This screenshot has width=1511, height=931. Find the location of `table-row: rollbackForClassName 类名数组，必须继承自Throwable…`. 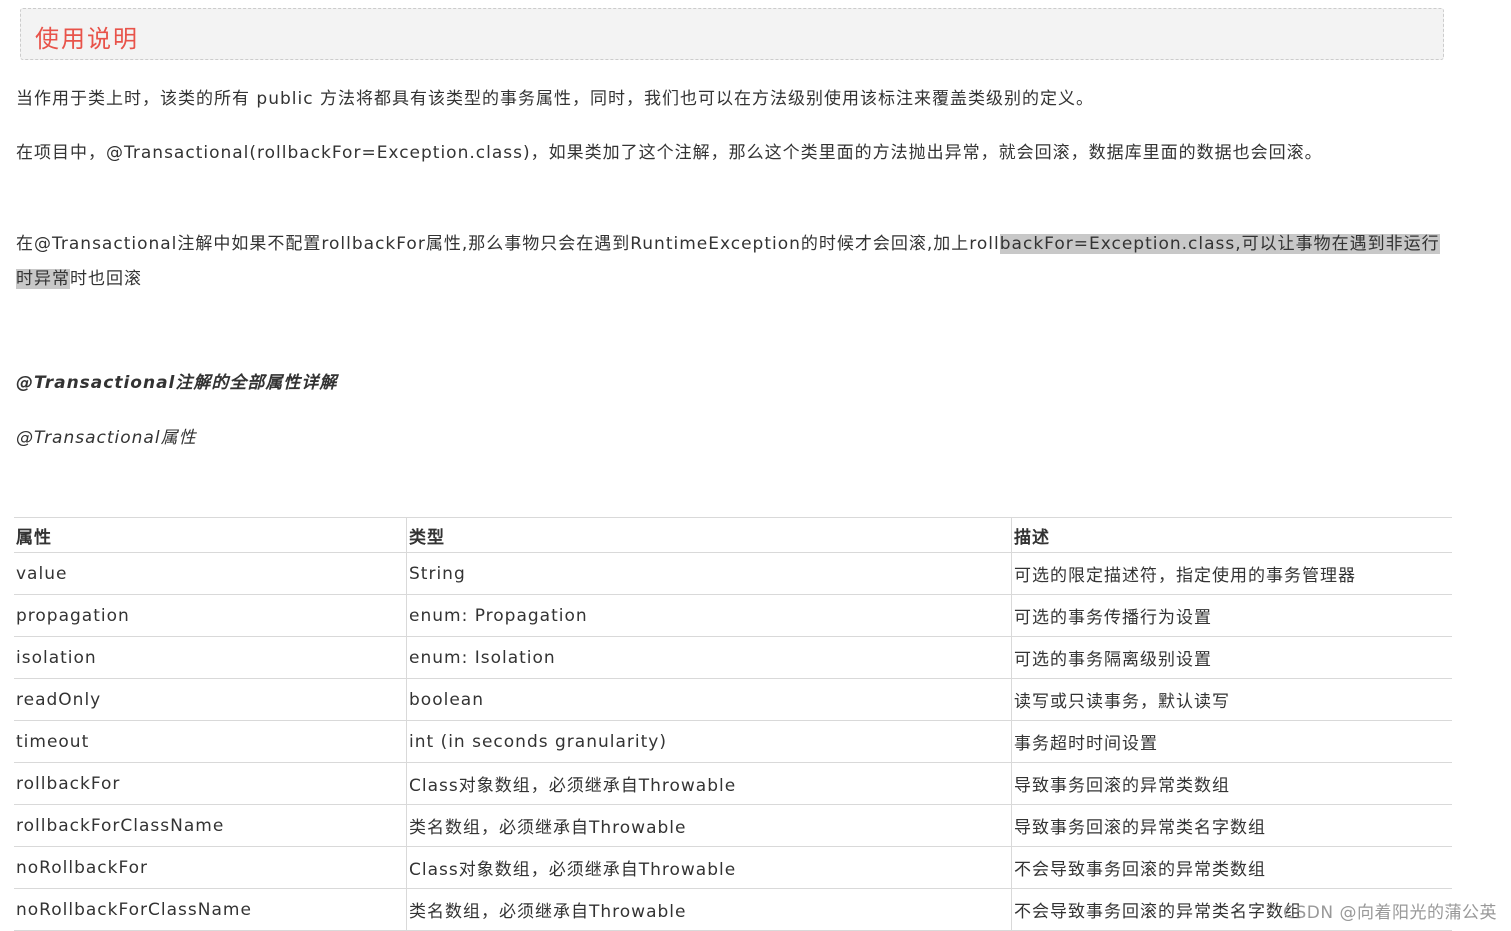

table-row: rollbackForClassName 类名数组，必须继承自Throwable… is located at coordinates (733, 825).